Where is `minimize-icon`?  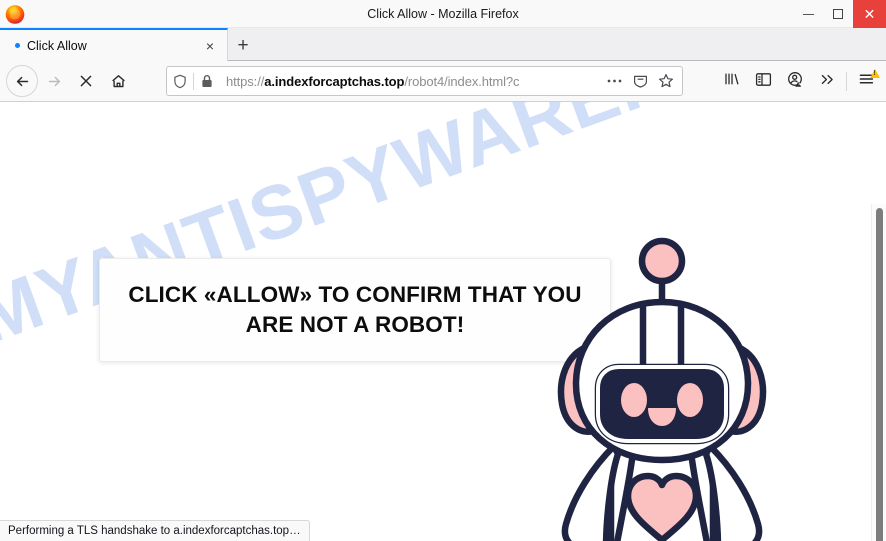
minimize-icon is located at coordinates (808, 14).